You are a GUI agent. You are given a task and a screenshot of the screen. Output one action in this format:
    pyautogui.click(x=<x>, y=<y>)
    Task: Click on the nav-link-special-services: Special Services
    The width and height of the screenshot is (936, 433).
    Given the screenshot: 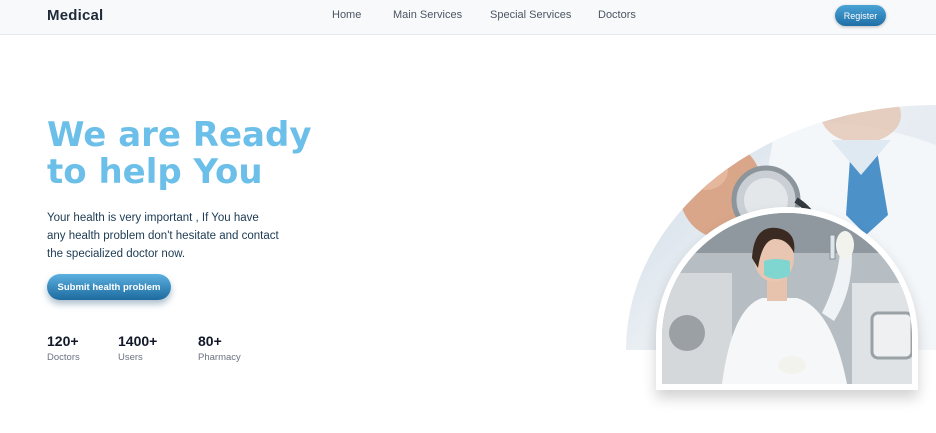 What is the action you would take?
    pyautogui.click(x=530, y=15)
    